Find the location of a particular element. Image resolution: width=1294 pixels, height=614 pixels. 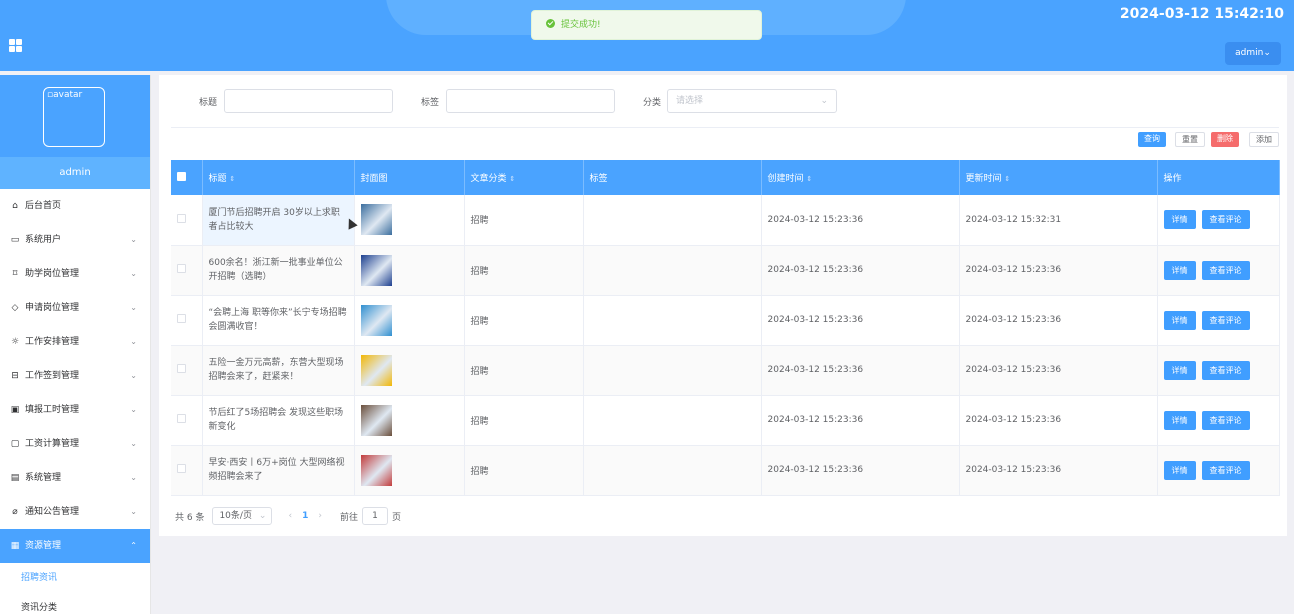

delete-button: 删除 is located at coordinates (1225, 139).